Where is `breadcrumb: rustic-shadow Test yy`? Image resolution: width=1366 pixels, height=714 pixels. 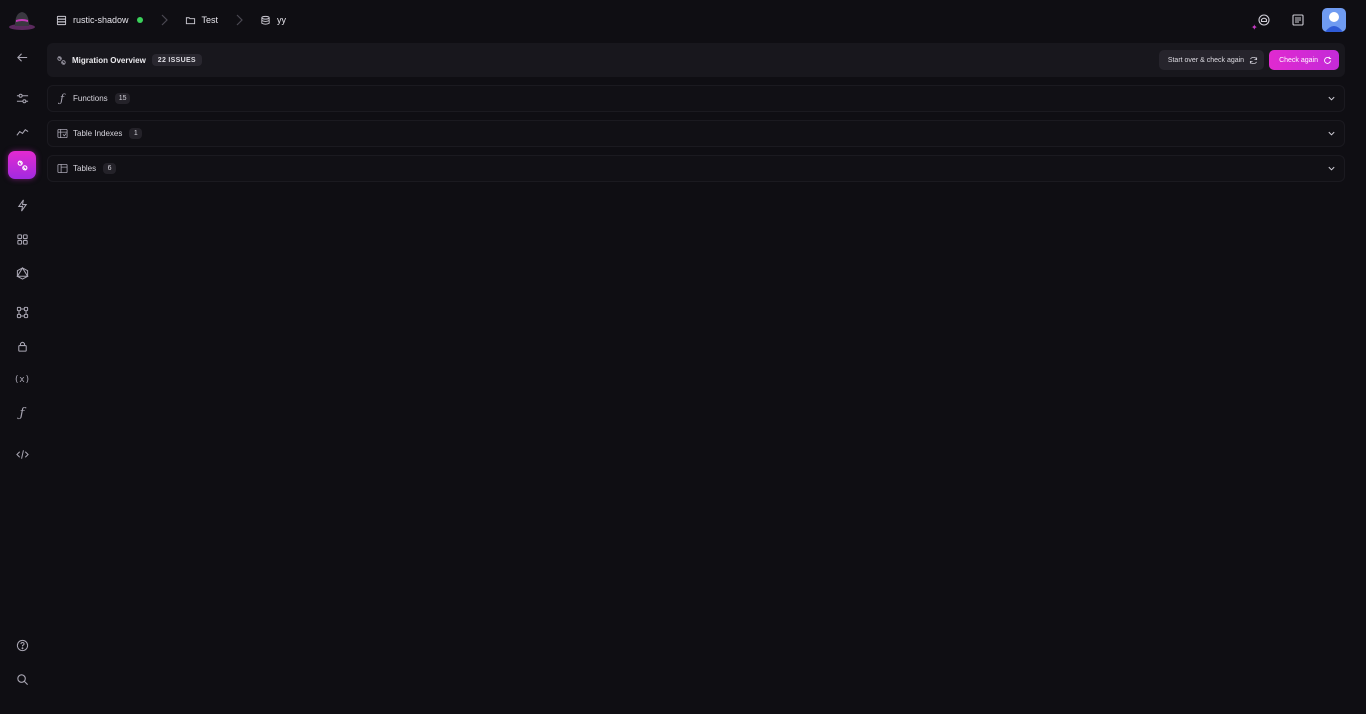
breadcrumb: rustic-shadow Test yy is located at coordinates (171, 20).